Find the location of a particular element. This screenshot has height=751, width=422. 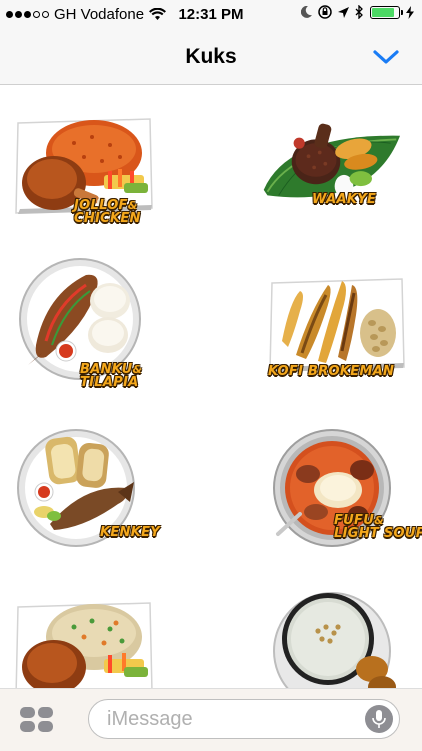

sticker-caption: KOFI BROKEMAN is located at coordinates (331, 371).